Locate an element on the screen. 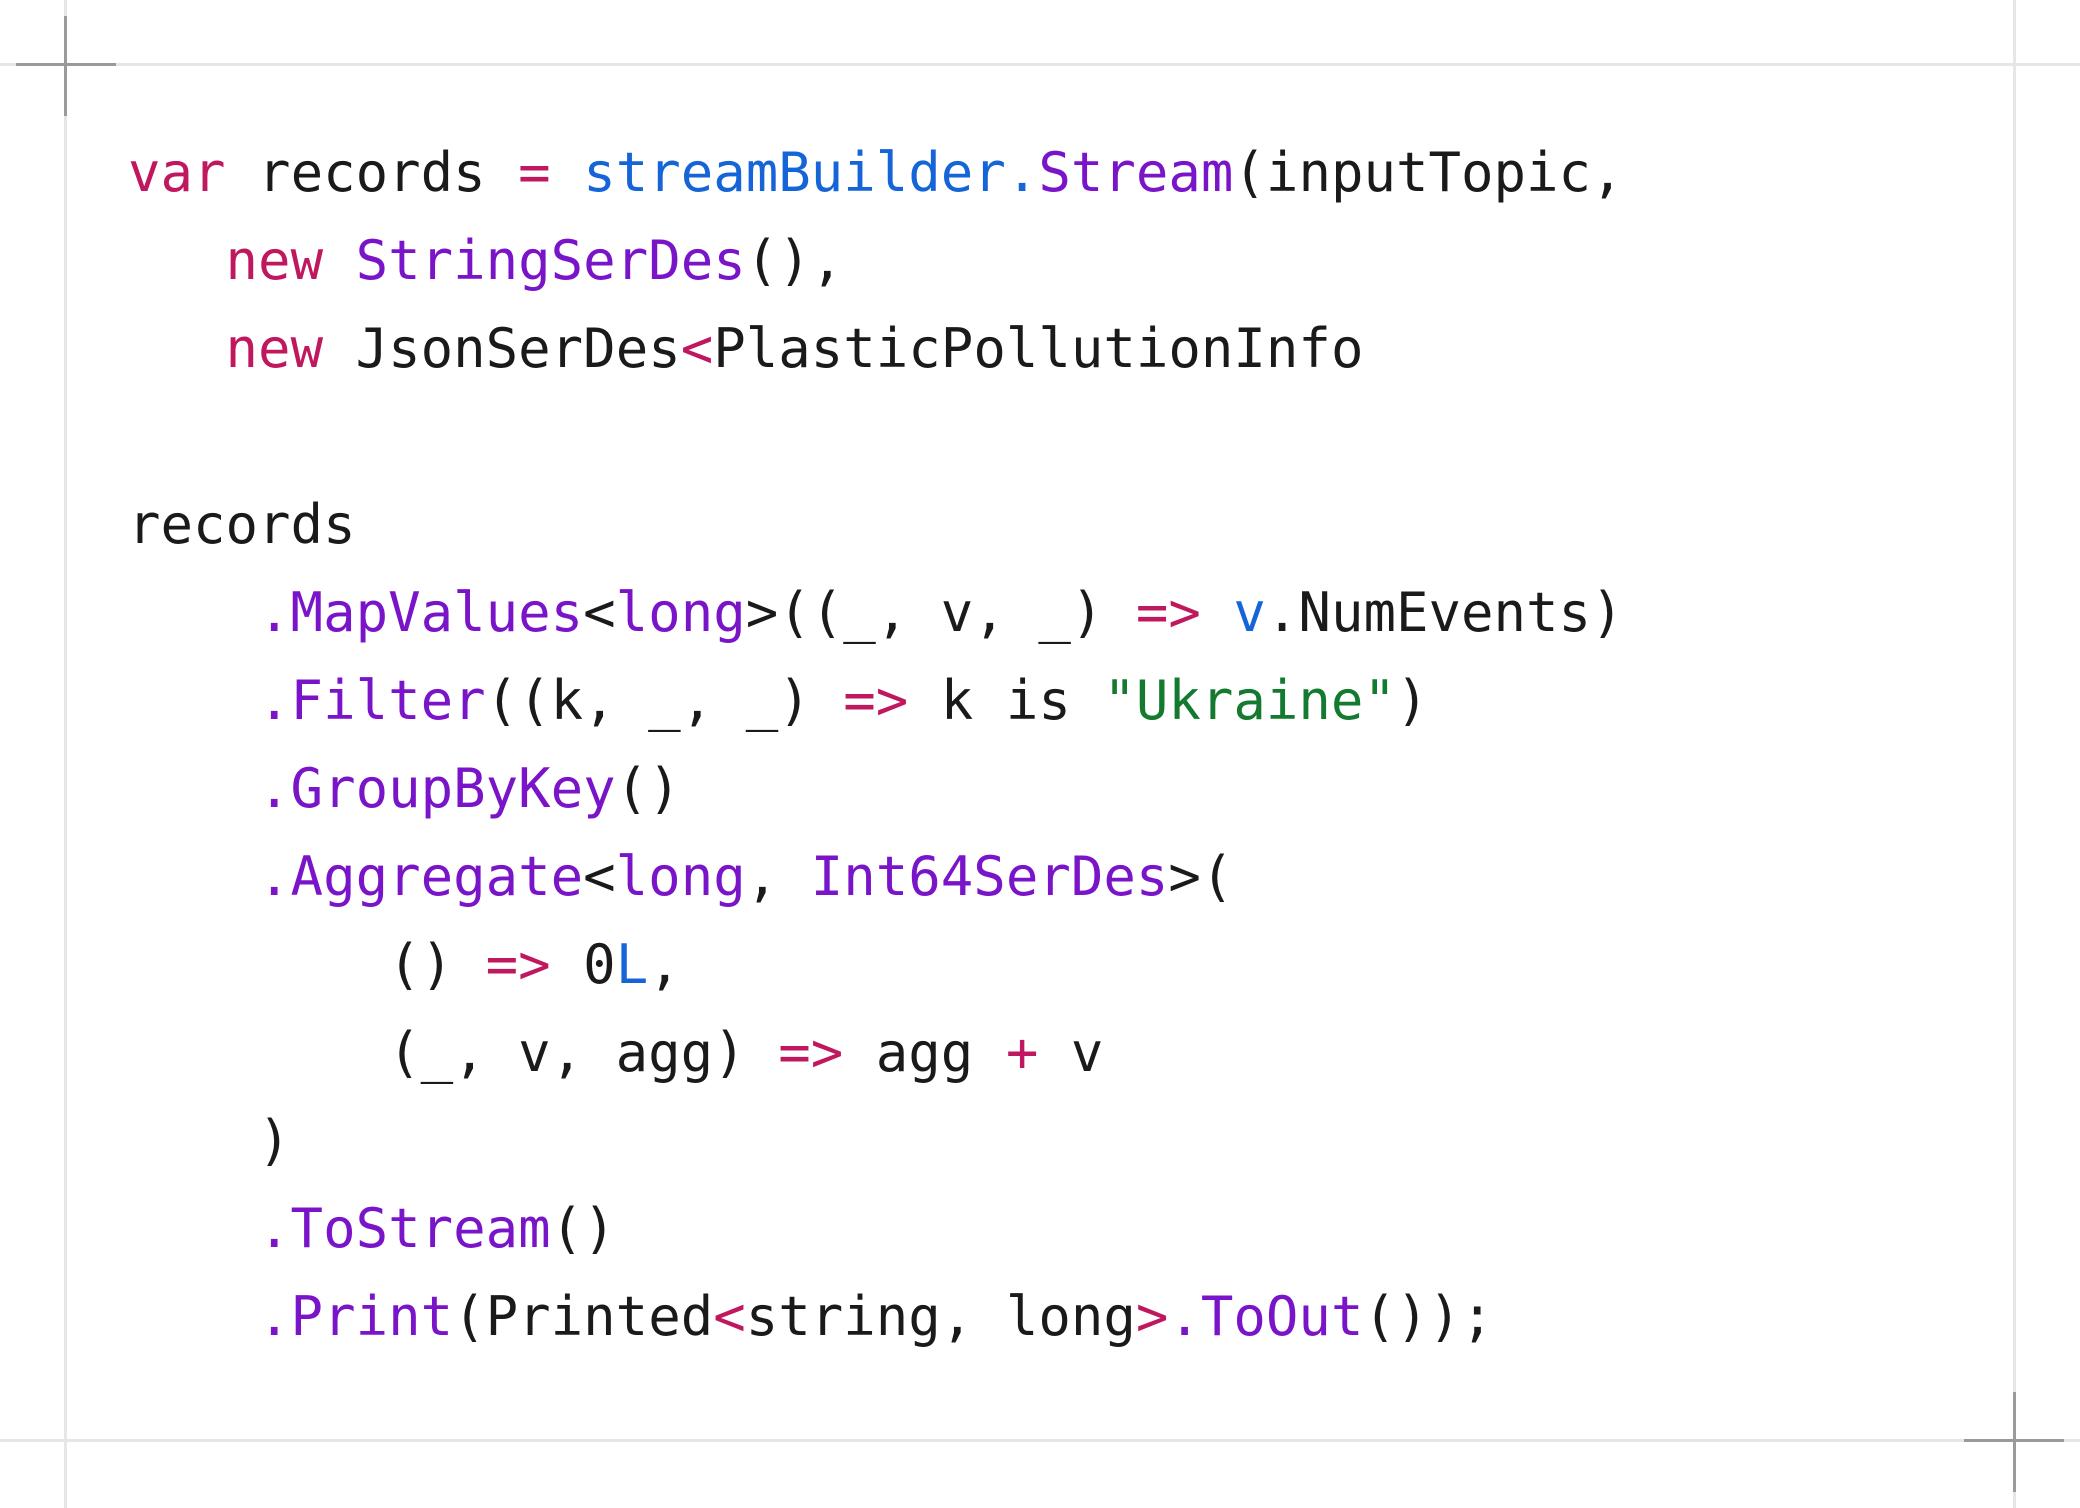 This screenshot has width=2080, height=1508. code-token: .MapValues is located at coordinates (421, 612).